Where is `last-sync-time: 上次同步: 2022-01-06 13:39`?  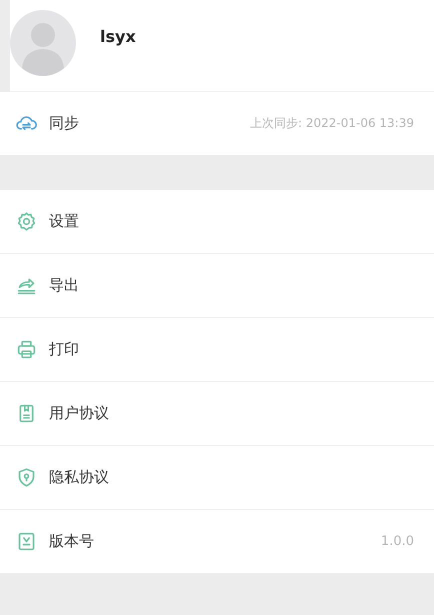 last-sync-time: 上次同步: 2022-01-06 13:39 is located at coordinates (332, 123).